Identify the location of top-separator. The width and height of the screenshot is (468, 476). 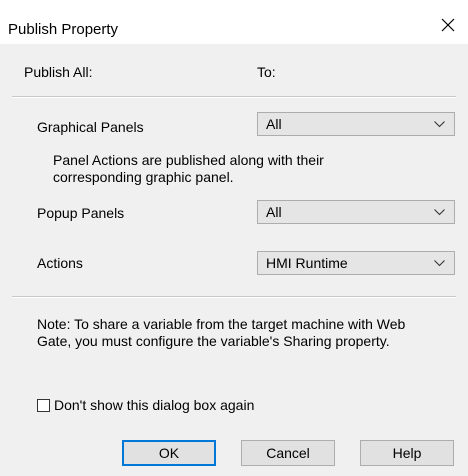
(234, 97).